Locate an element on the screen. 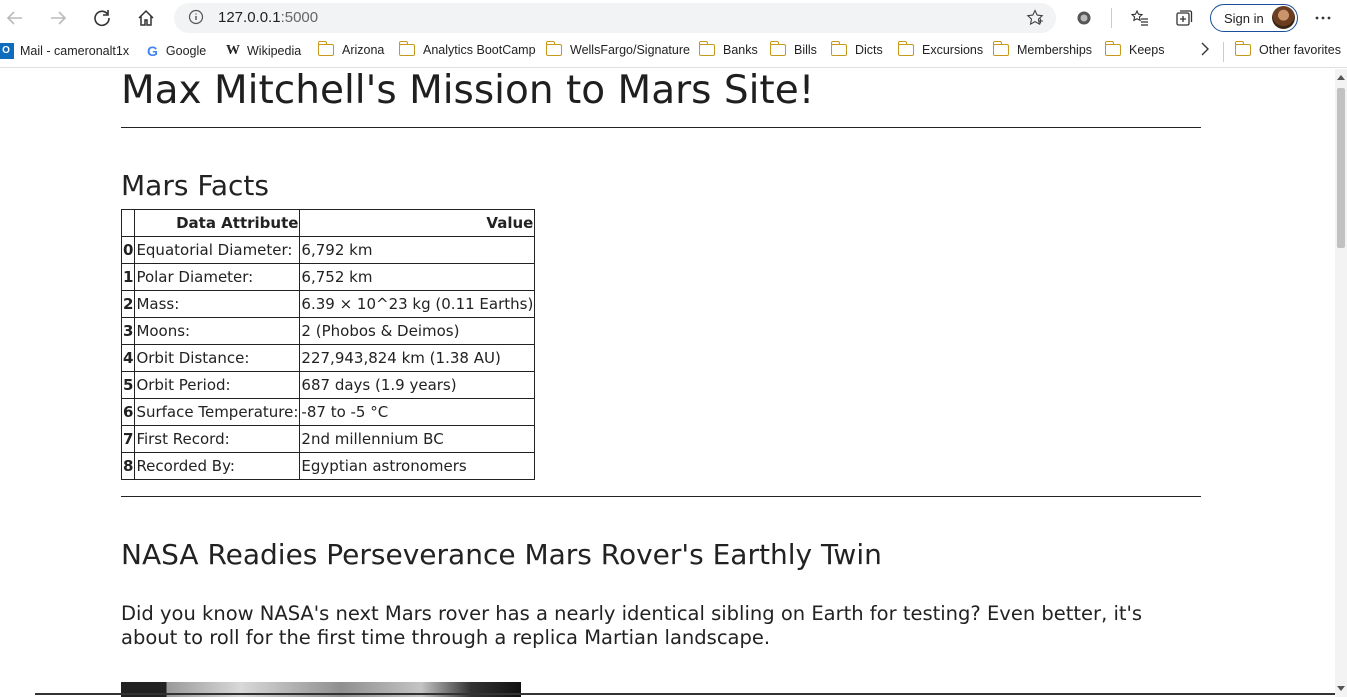  back-arrow-icon is located at coordinates (15, 18).